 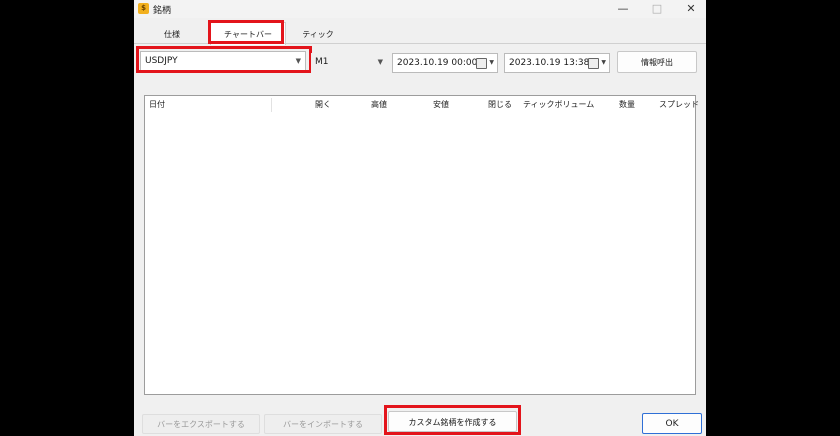 I want to click on date-to-picker: 2023.10.19 13:38 ▼, so click(x=557, y=63).